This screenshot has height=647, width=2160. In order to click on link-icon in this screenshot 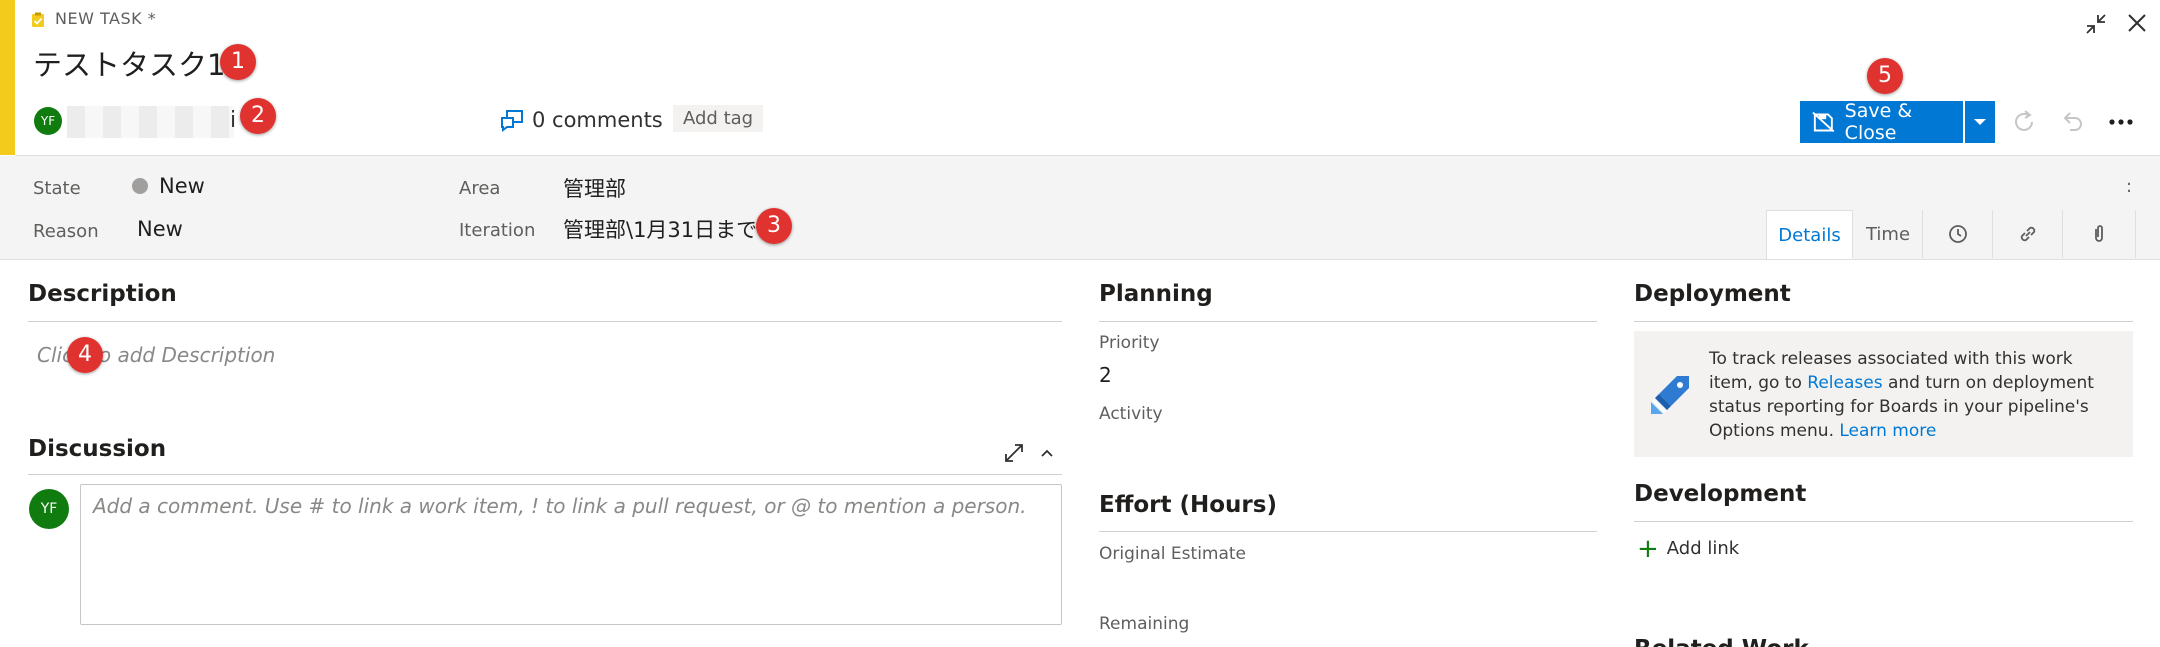, I will do `click(2028, 234)`.